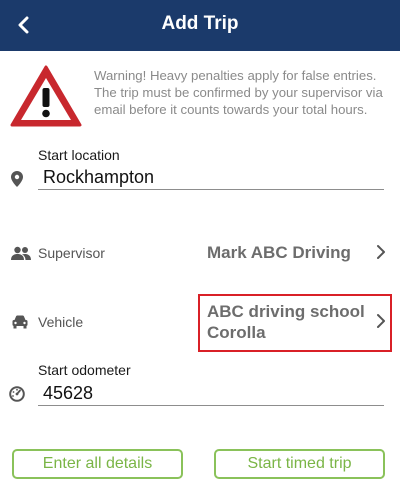 The height and width of the screenshot is (487, 400). I want to click on vehicle-selector: ABC driving school Corolla, so click(295, 323).